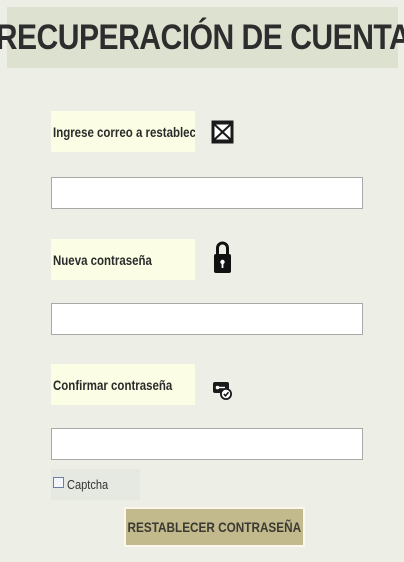 This screenshot has width=404, height=562. What do you see at coordinates (222, 132) in the screenshot?
I see `envelope-icon` at bounding box center [222, 132].